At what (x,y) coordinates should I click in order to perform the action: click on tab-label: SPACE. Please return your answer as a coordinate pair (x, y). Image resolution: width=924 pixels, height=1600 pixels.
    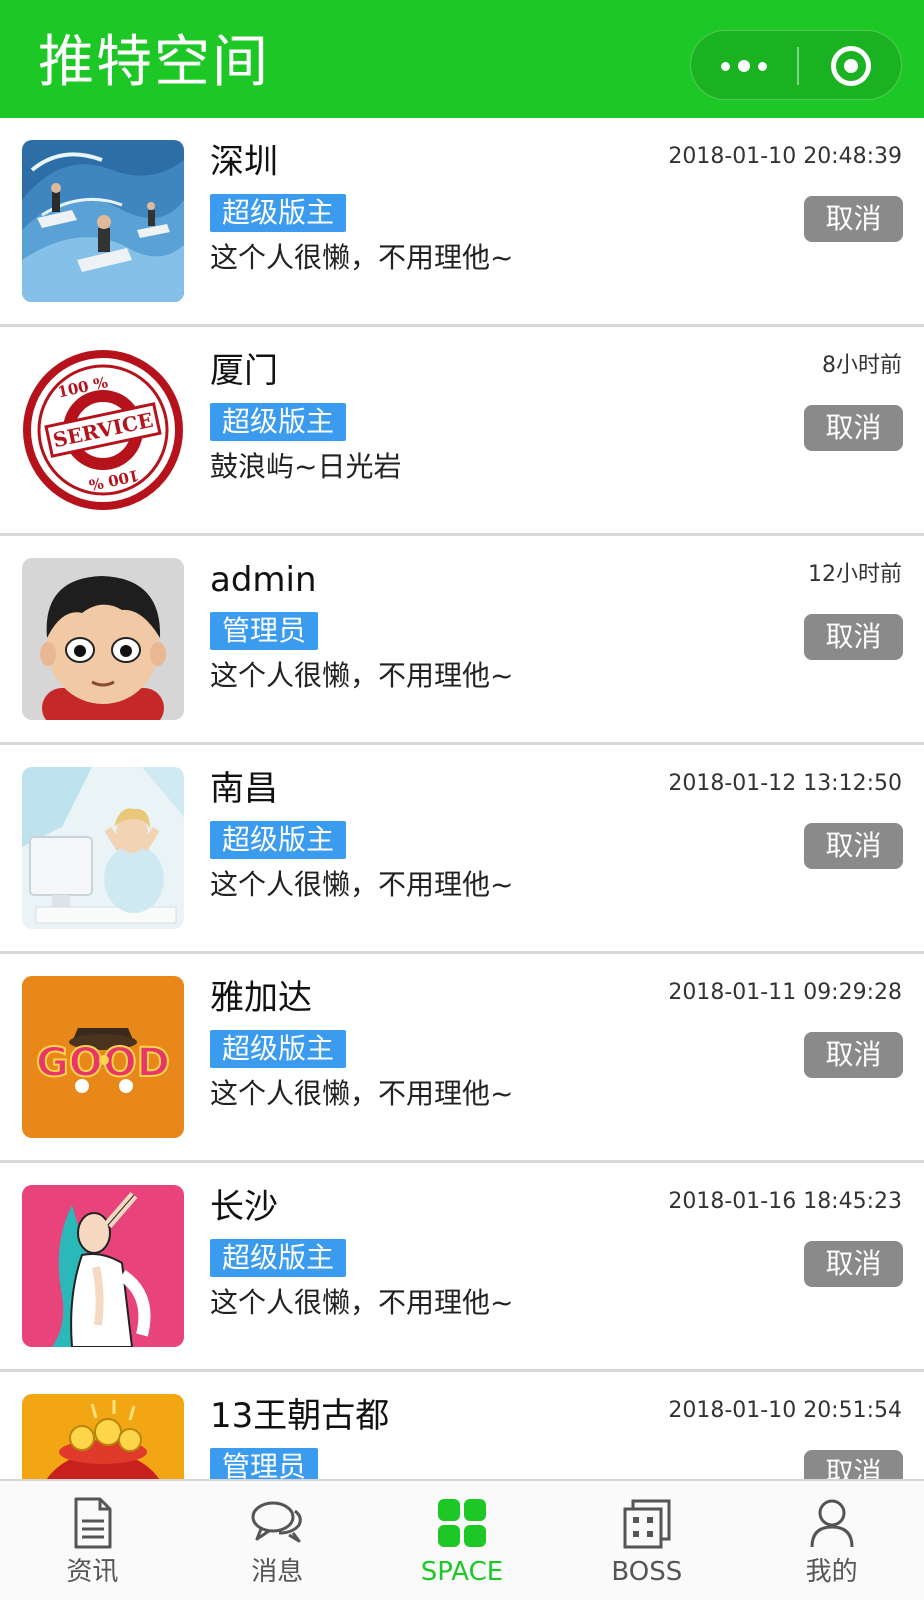
    Looking at the image, I should click on (462, 1572).